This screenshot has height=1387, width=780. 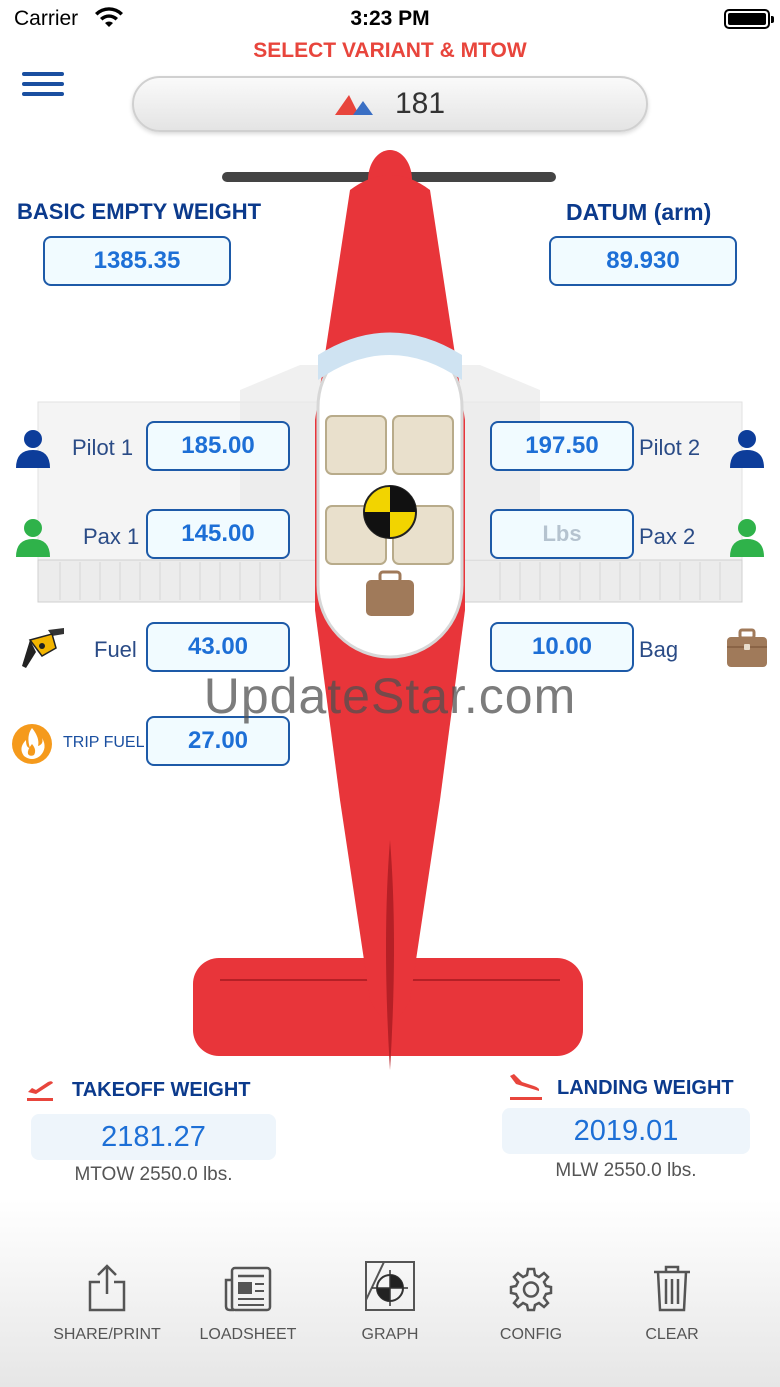 I want to click on loadsheet-icon, so click(x=248, y=1289).